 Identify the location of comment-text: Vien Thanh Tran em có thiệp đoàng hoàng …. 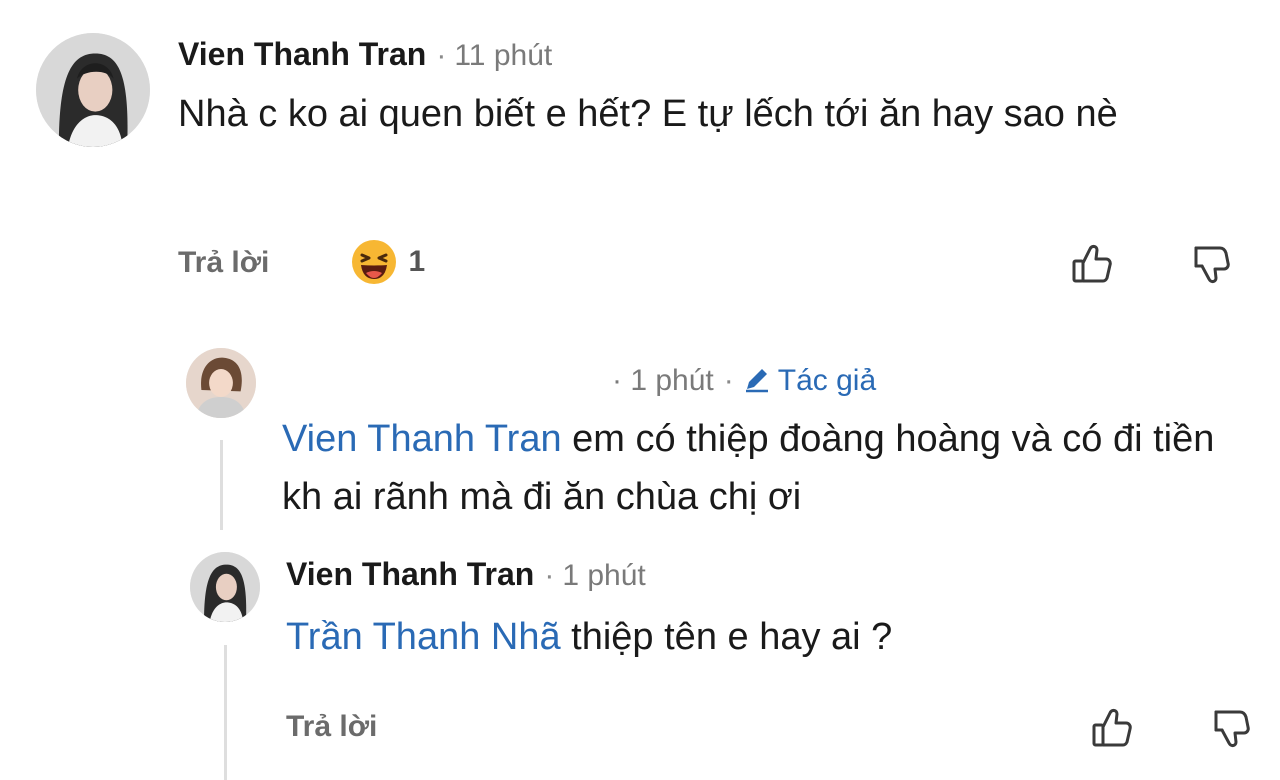
(772, 468).